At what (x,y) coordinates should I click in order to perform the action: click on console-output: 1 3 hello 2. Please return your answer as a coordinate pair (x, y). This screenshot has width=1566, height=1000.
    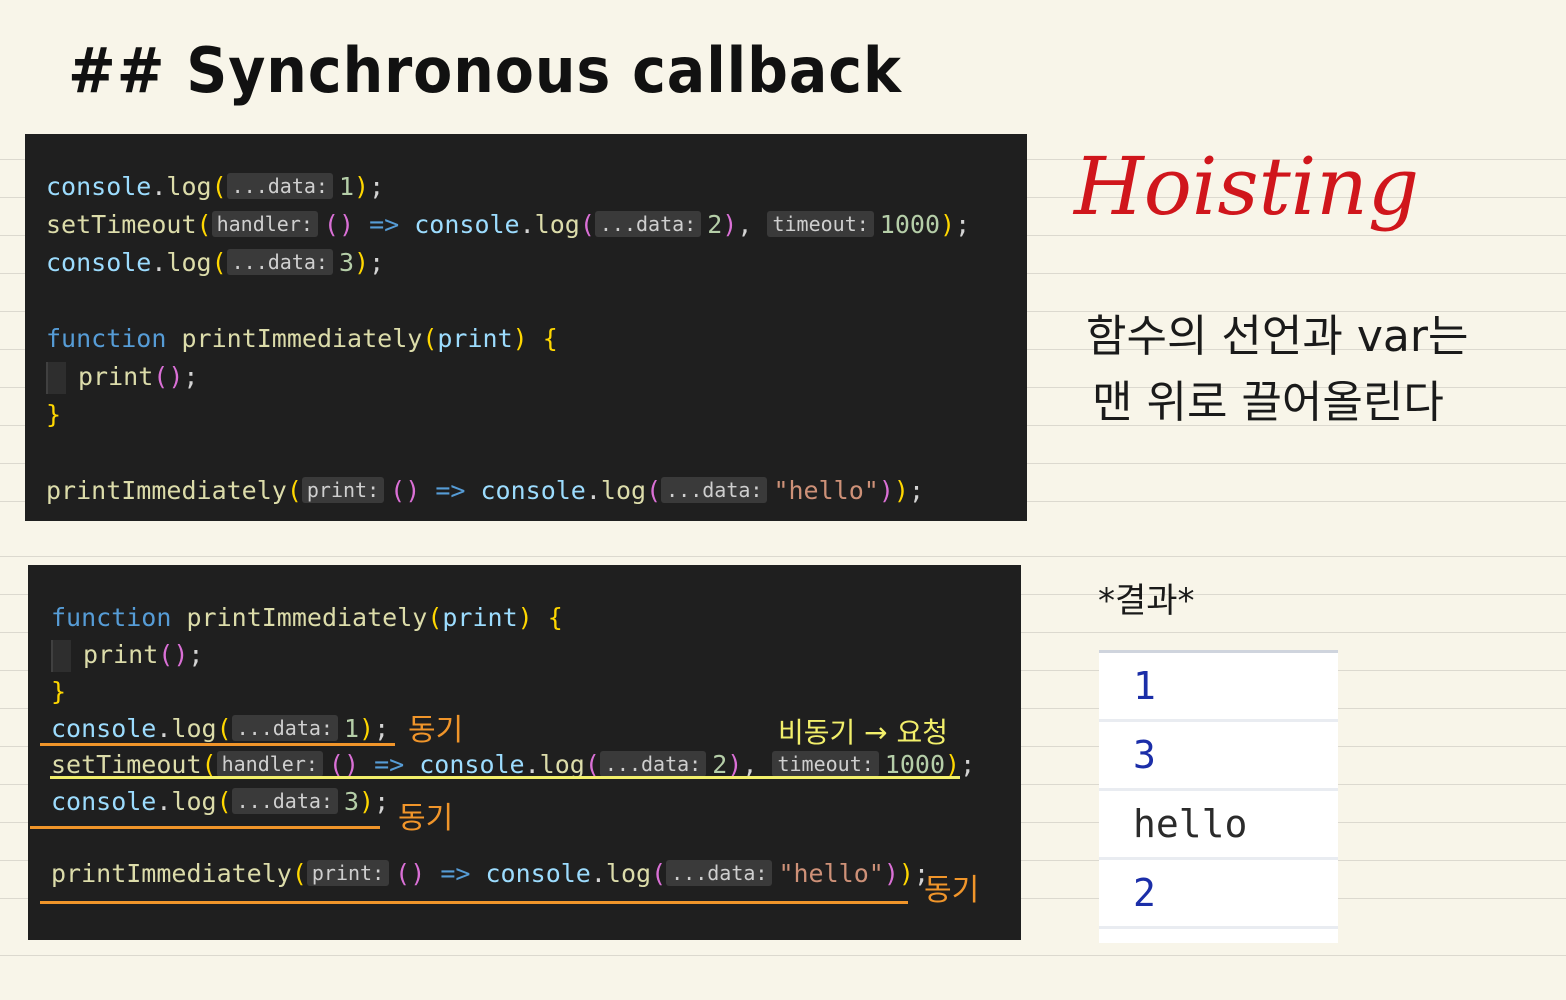
    Looking at the image, I should click on (1218, 796).